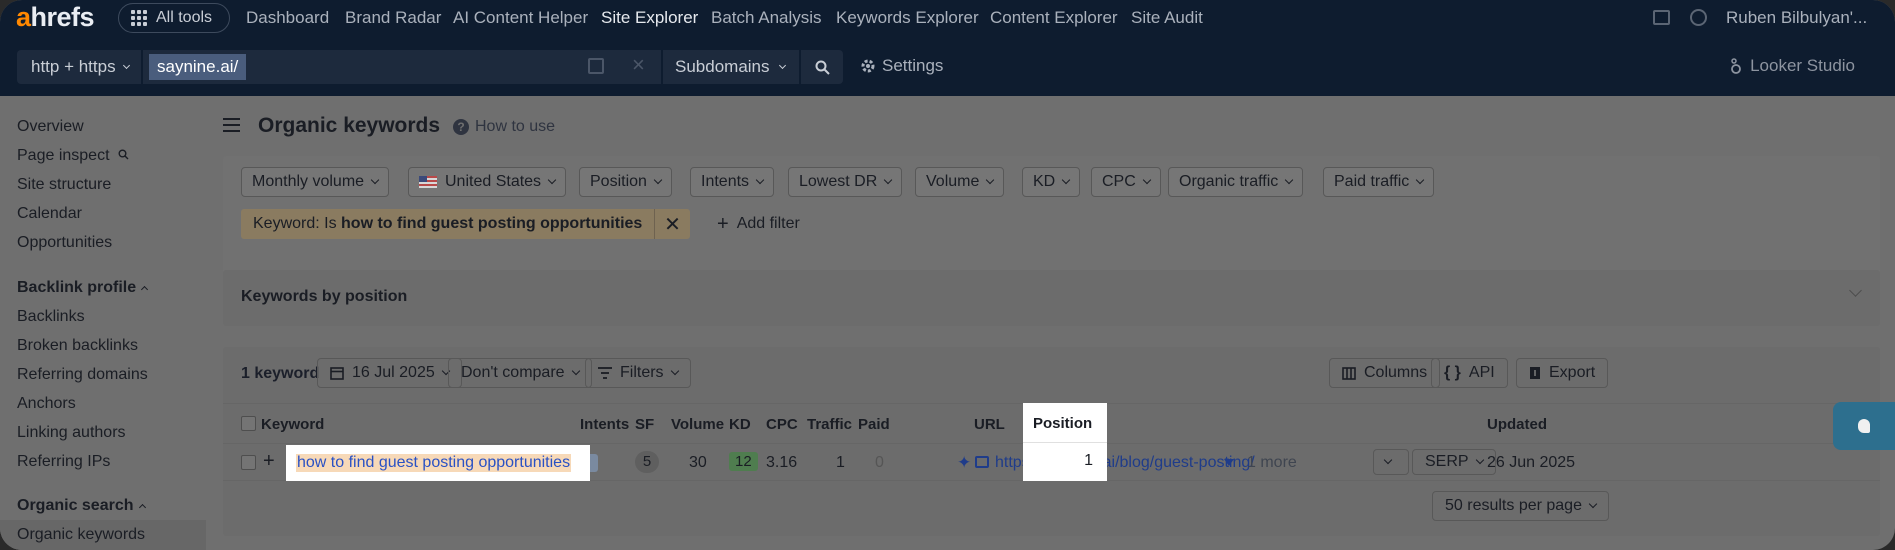 This screenshot has width=1895, height=550. What do you see at coordinates (1792, 66) in the screenshot?
I see `looker-studio-button: Looker Studio` at bounding box center [1792, 66].